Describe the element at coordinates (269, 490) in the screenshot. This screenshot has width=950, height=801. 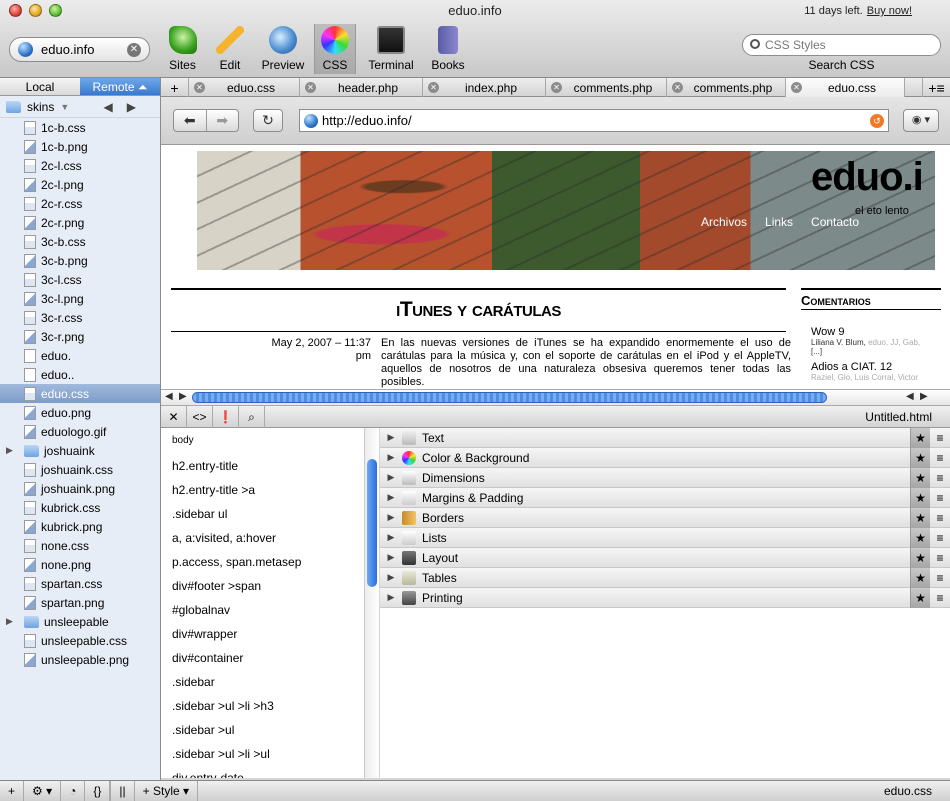
I see `selector-item: h2.entry-title >a` at that location.